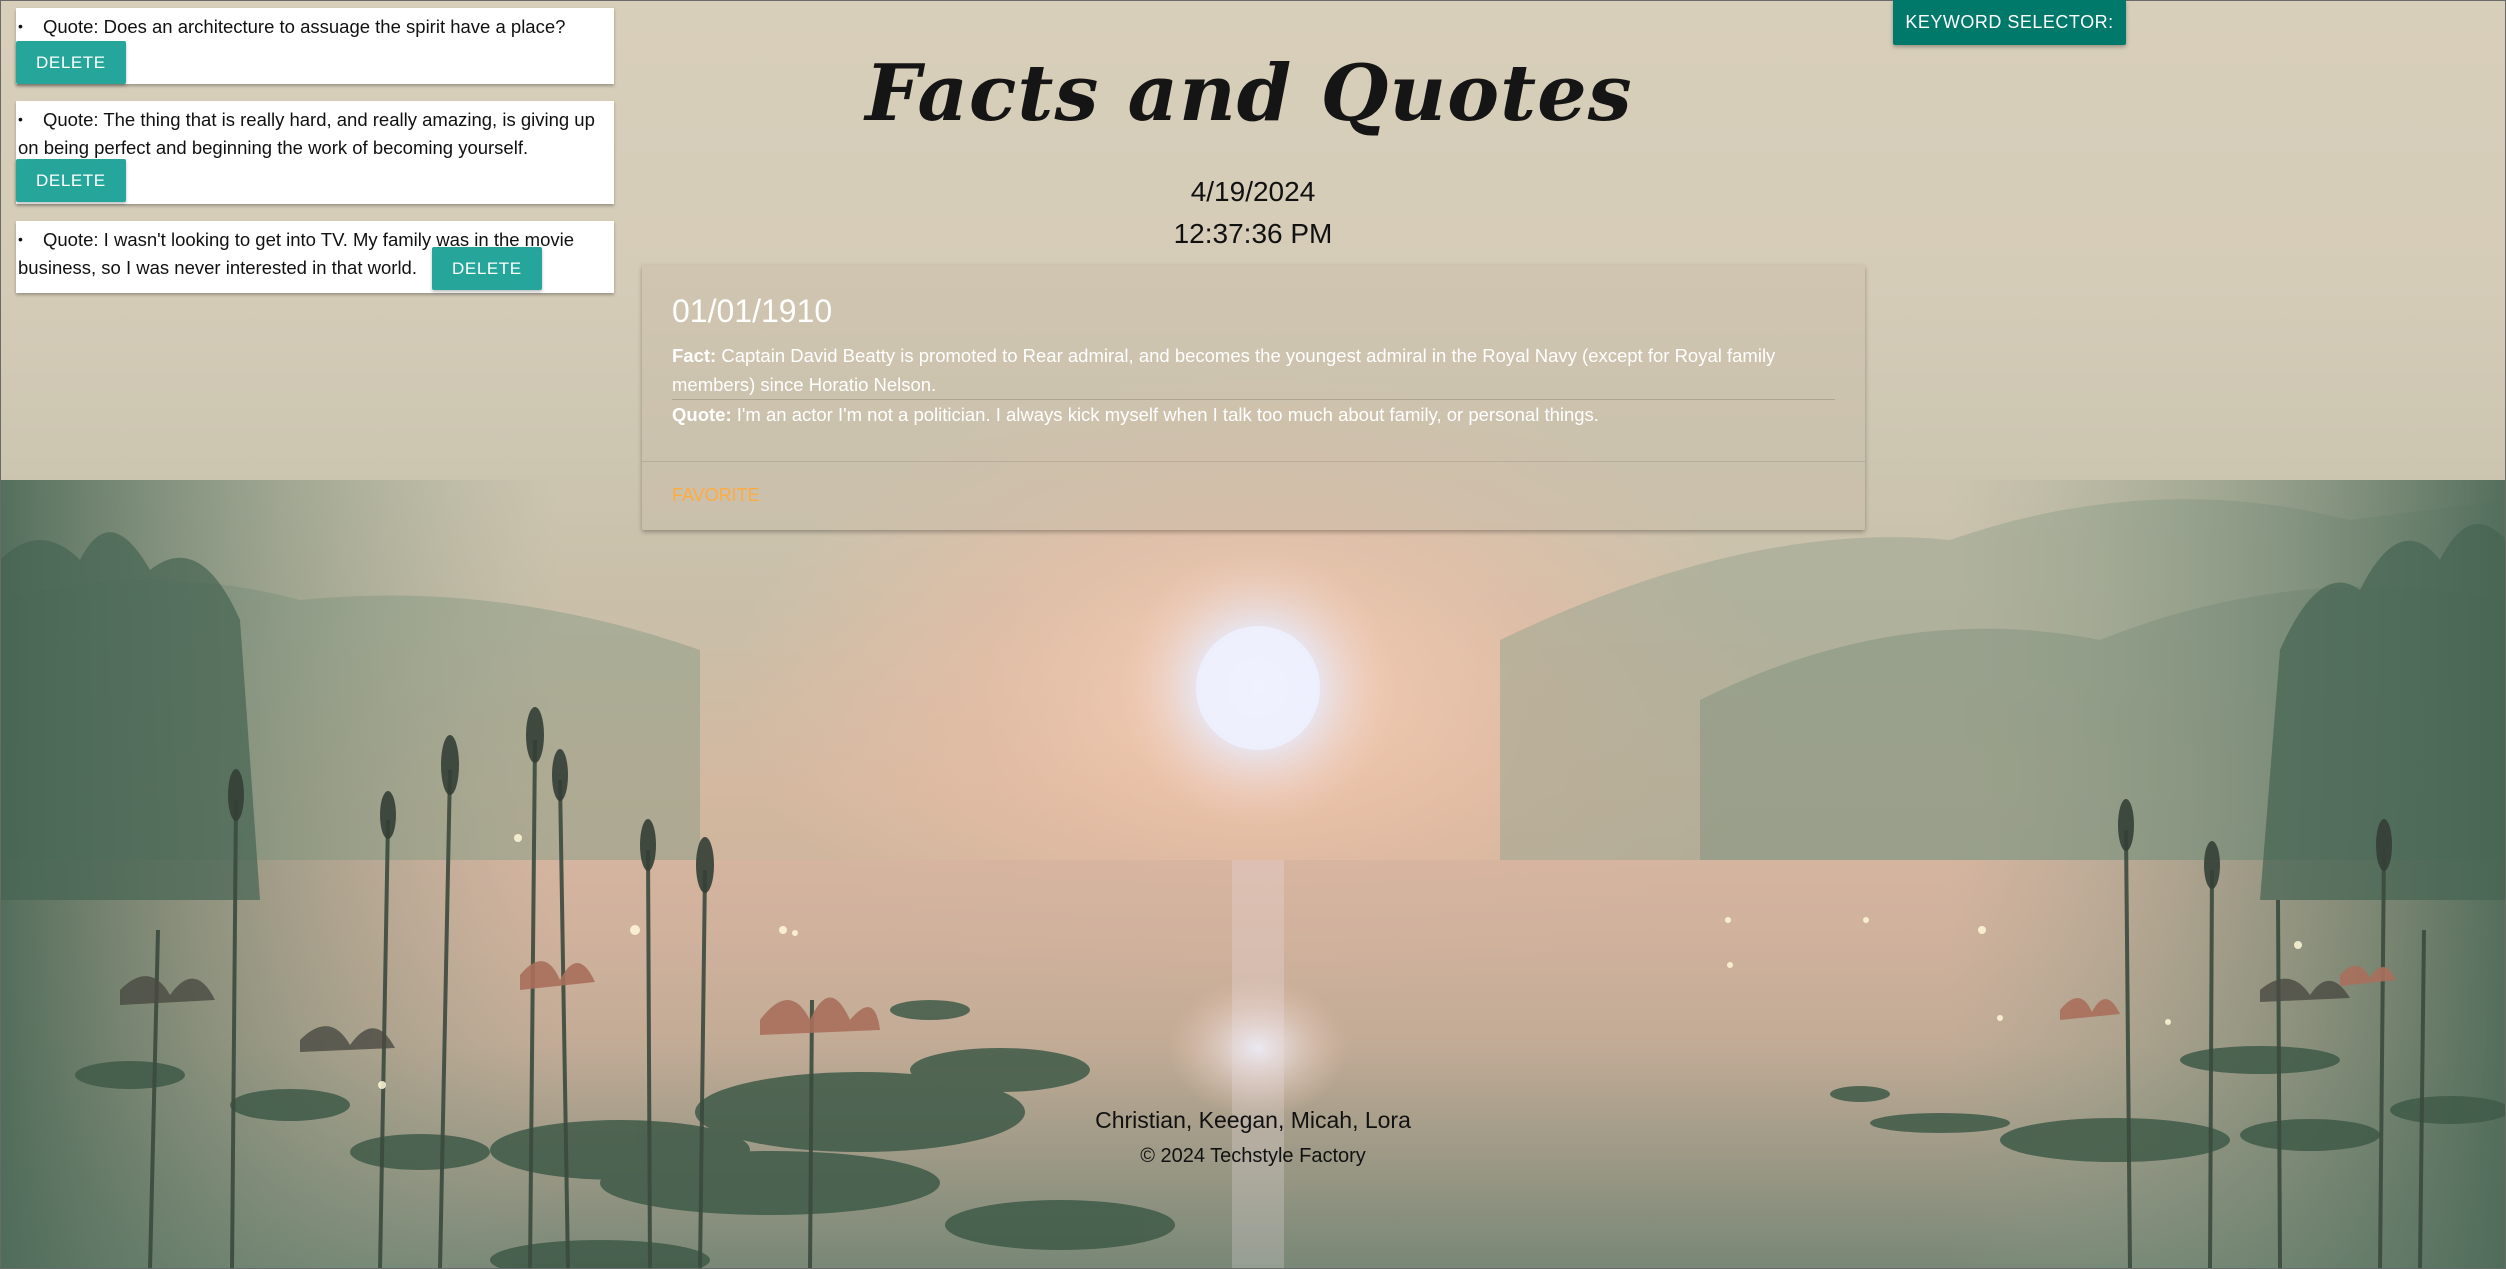 Image resolution: width=2506 pixels, height=1269 pixels. Describe the element at coordinates (2009, 22) in the screenshot. I see `keyword-selector-button: KEYWORD SELECTOR:` at that location.